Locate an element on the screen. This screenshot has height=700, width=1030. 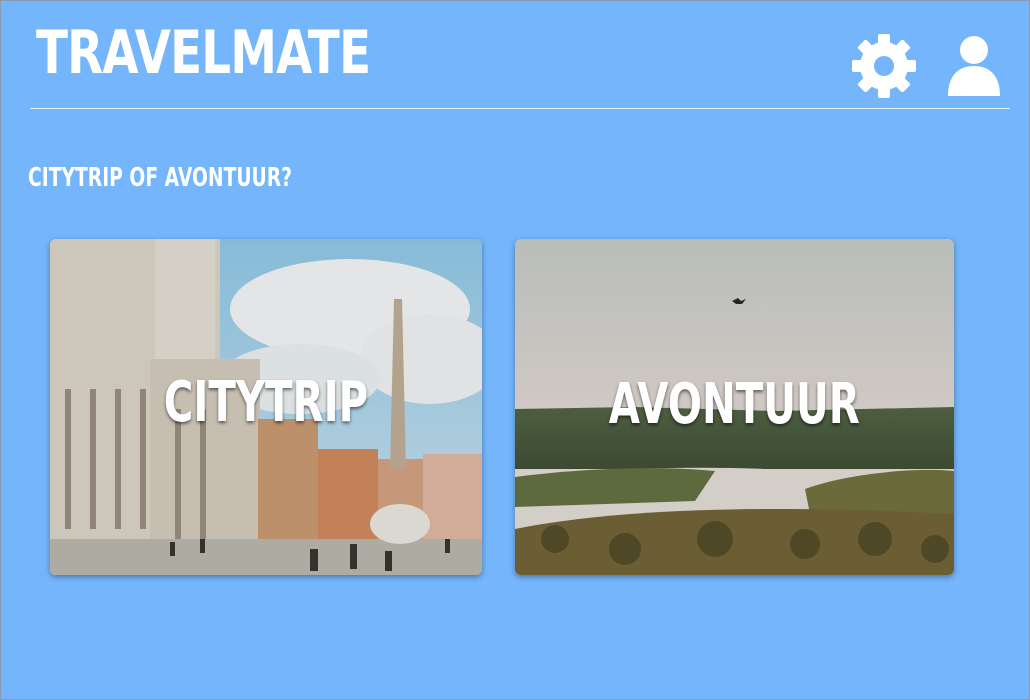
gear-icon is located at coordinates (884, 66).